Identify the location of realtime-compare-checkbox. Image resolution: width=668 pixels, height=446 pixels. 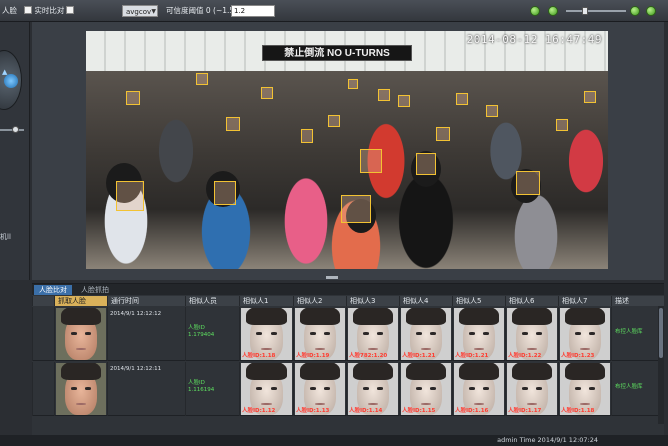
(28, 10).